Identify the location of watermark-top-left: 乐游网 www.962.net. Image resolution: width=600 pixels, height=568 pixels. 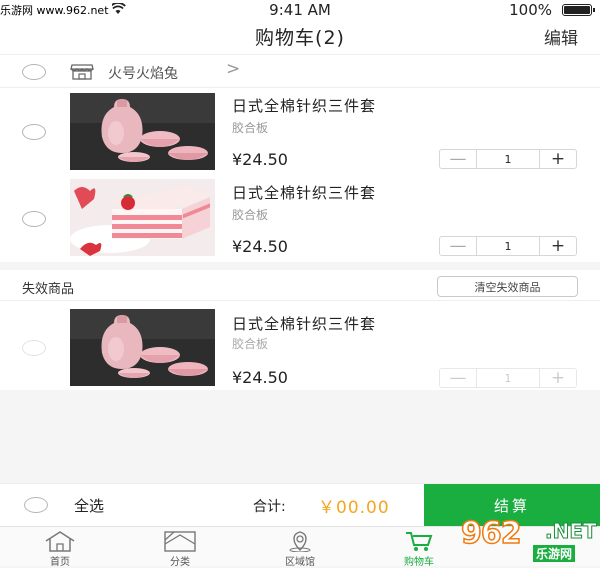
(56, 10).